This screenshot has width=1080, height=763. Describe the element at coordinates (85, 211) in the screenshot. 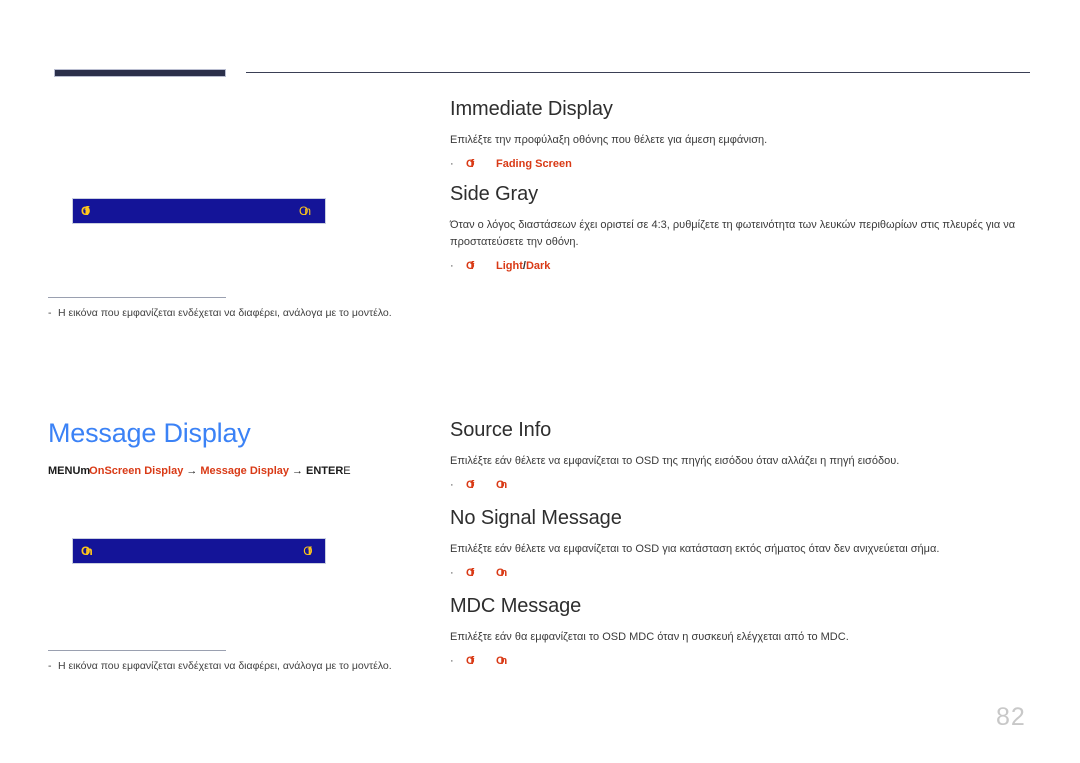

I see `osd-left-glyph-top: Off` at that location.